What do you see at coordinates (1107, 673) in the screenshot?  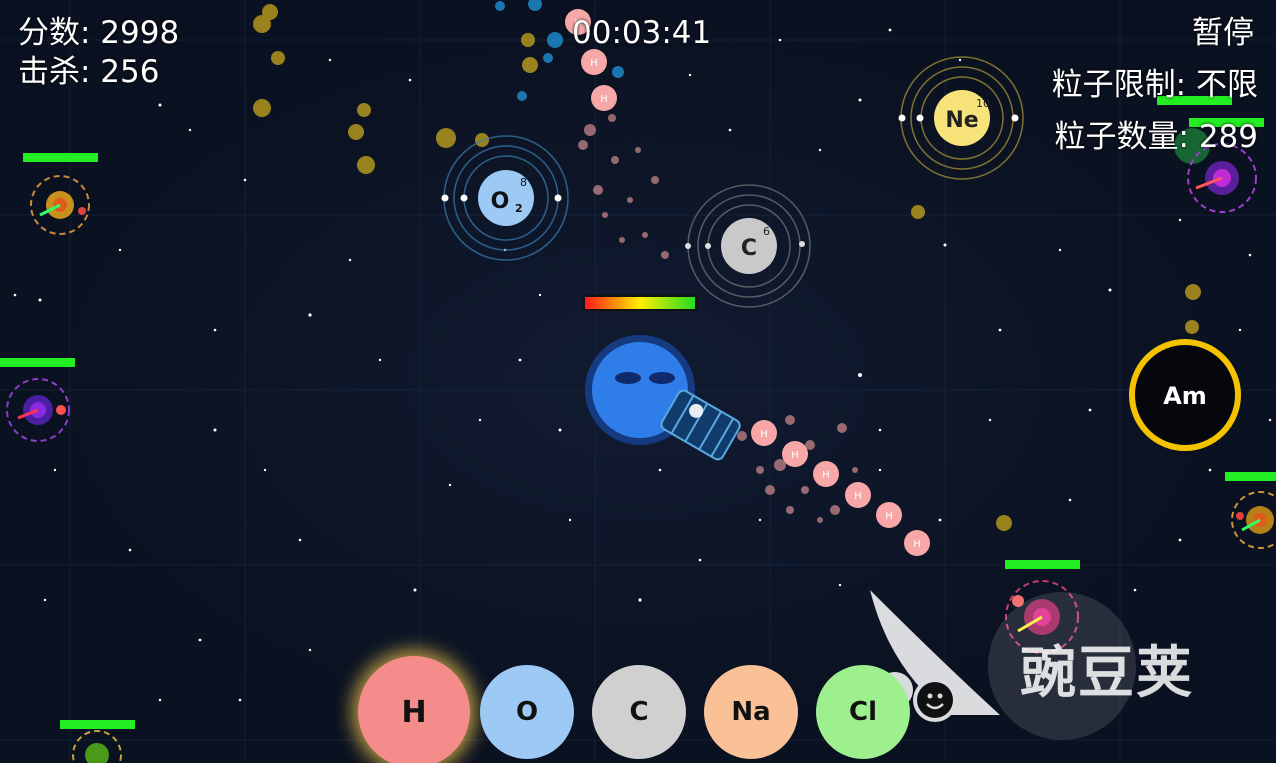 I see `watermark-text: 豌豆荚` at bounding box center [1107, 673].